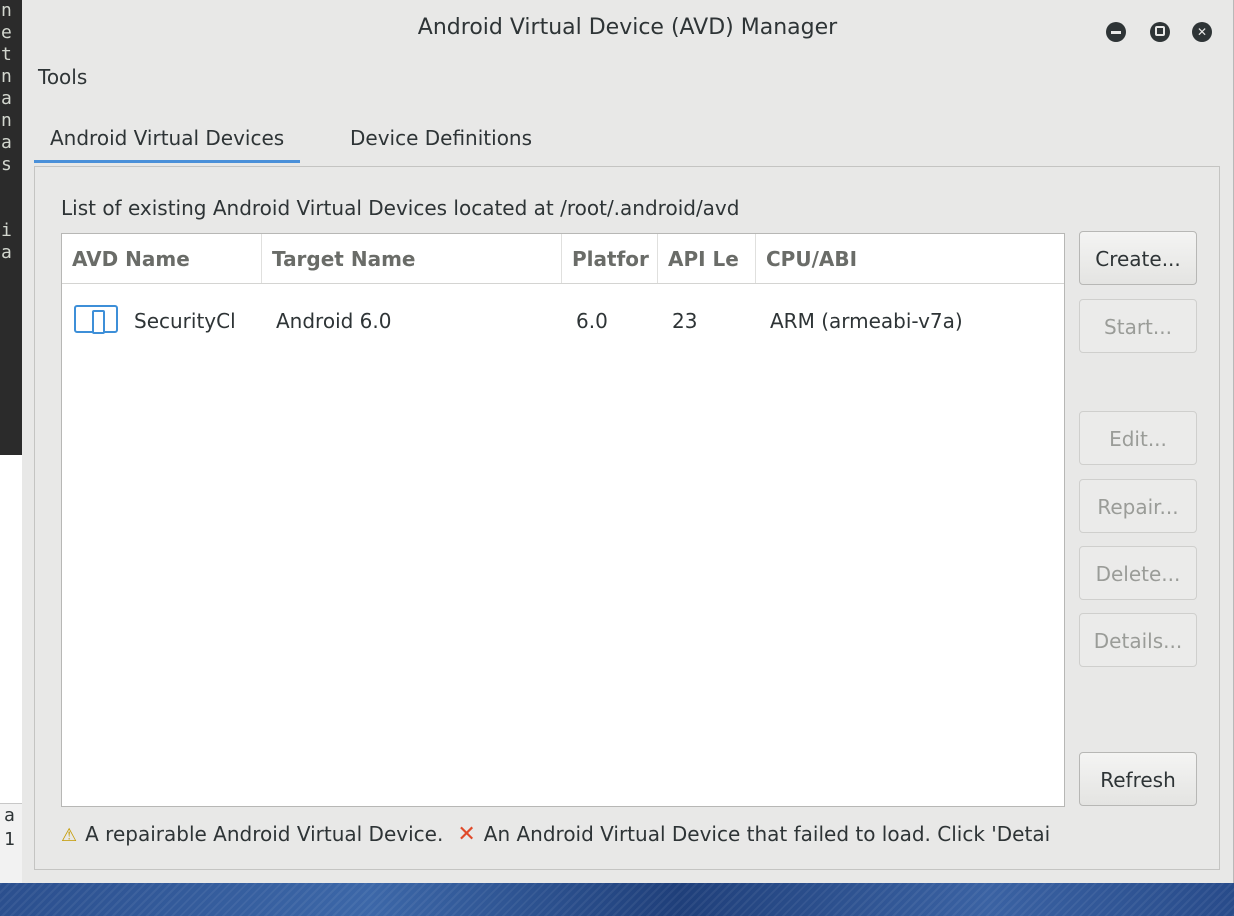  What do you see at coordinates (264, 834) in the screenshot?
I see `legend-repairable: A repairable Android Virtual Device.` at bounding box center [264, 834].